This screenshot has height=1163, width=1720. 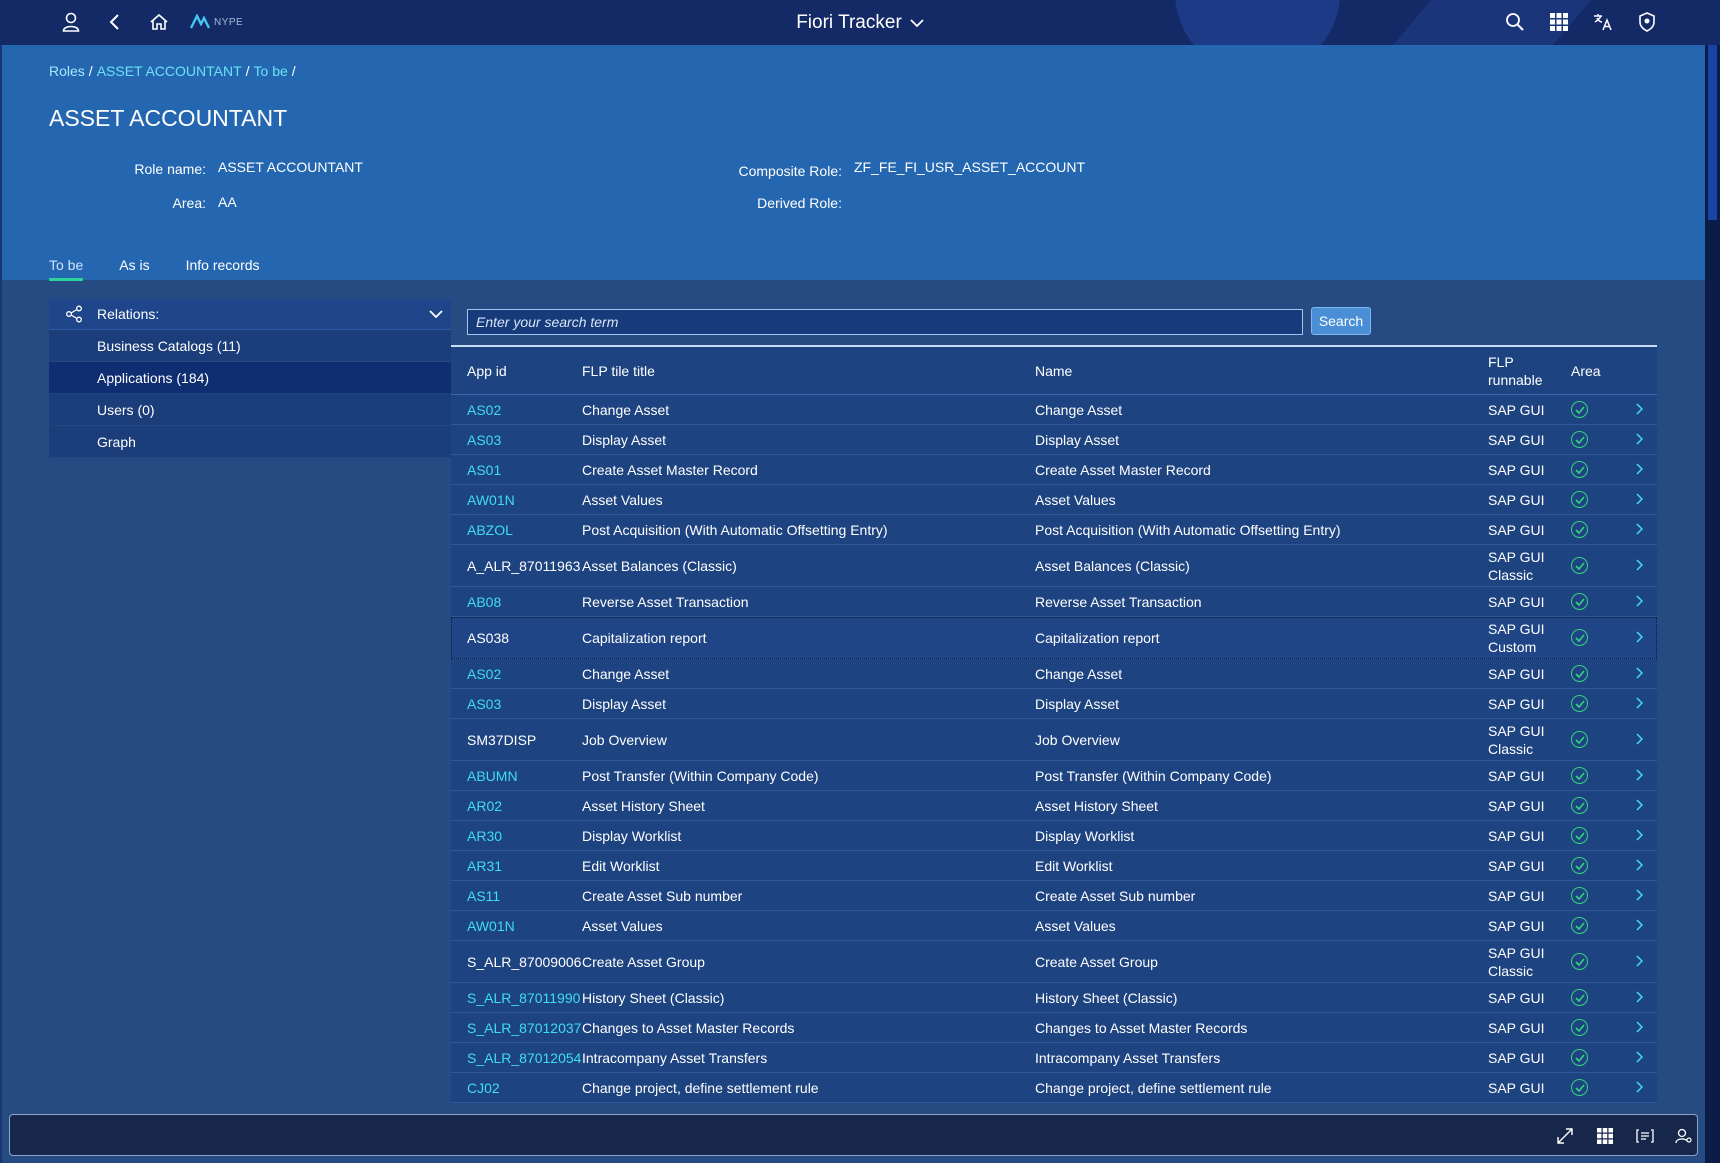 I want to click on back-icon, so click(x=115, y=22).